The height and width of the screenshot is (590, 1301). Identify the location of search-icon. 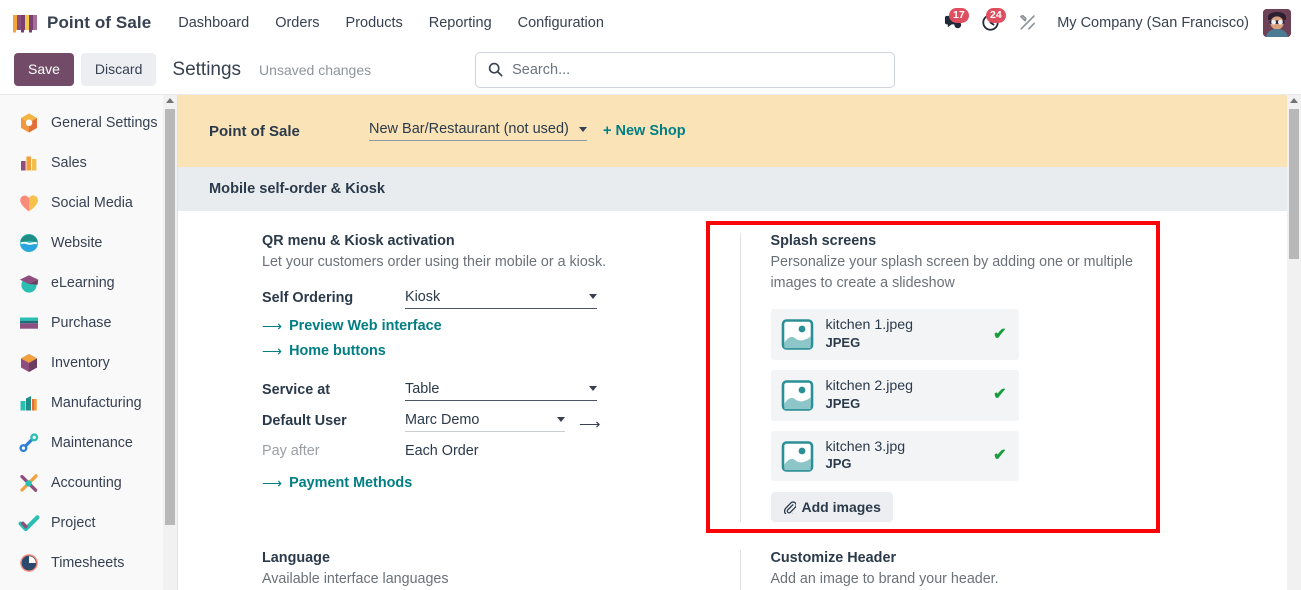
(495, 69).